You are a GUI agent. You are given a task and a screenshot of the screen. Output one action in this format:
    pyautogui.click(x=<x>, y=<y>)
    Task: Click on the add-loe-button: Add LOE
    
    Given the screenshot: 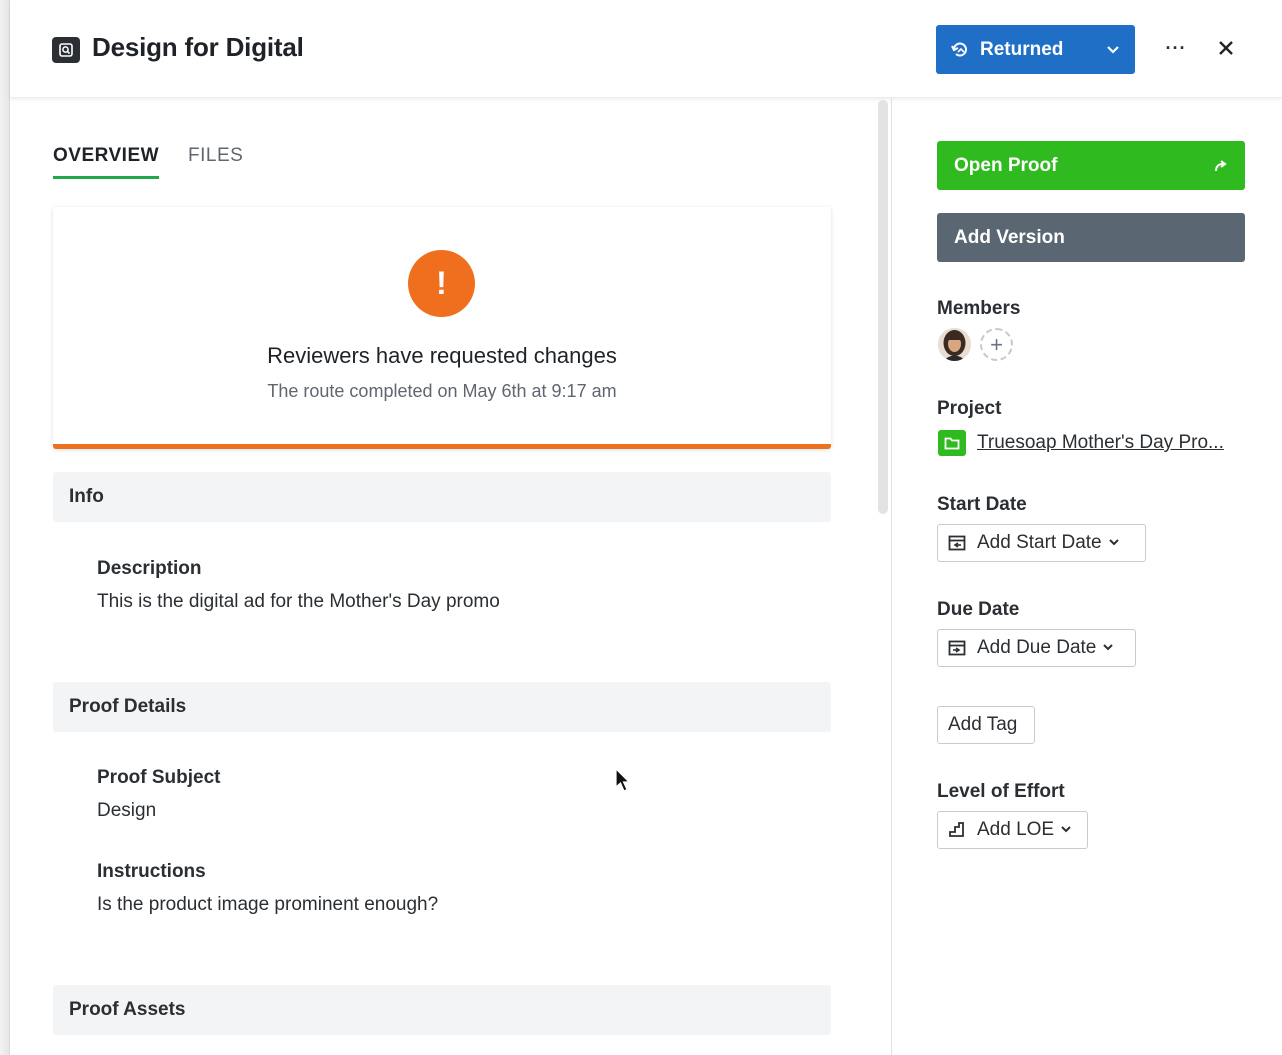 What is the action you would take?
    pyautogui.click(x=1012, y=830)
    